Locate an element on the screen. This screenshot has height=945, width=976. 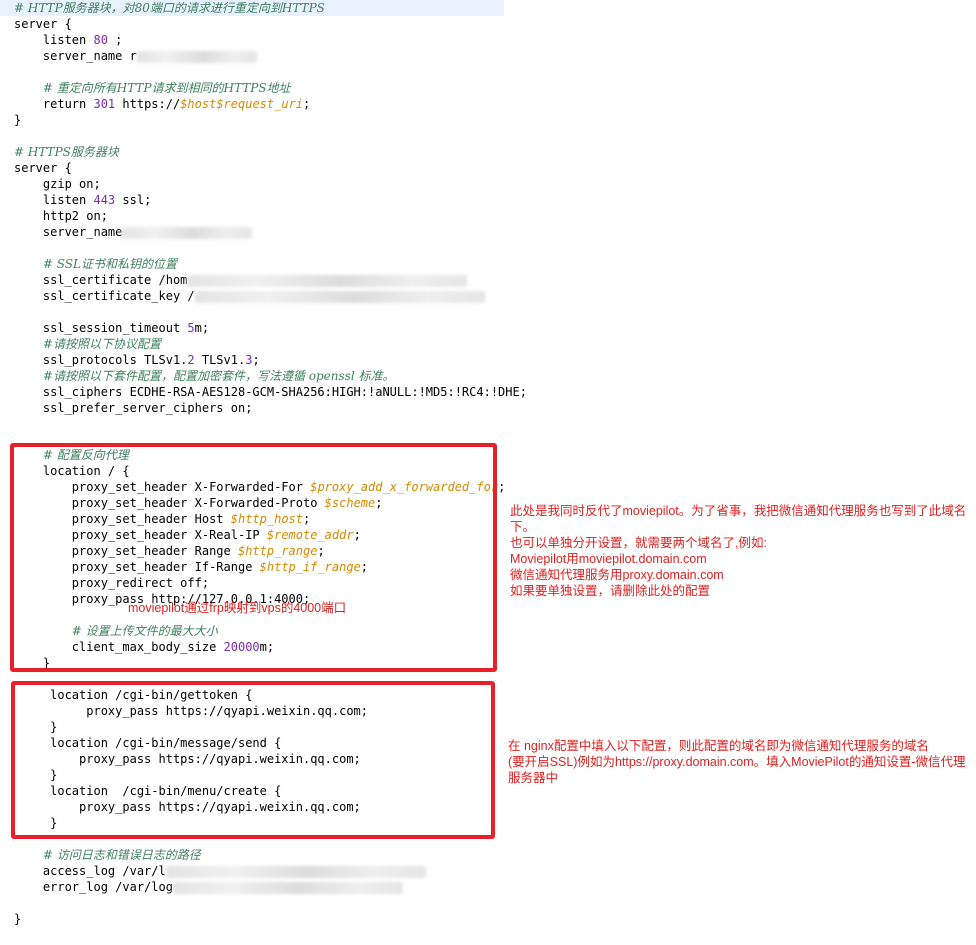
proxy-annotation-line: 如果要单独设置，请删除此处的配置 is located at coordinates (610, 591).